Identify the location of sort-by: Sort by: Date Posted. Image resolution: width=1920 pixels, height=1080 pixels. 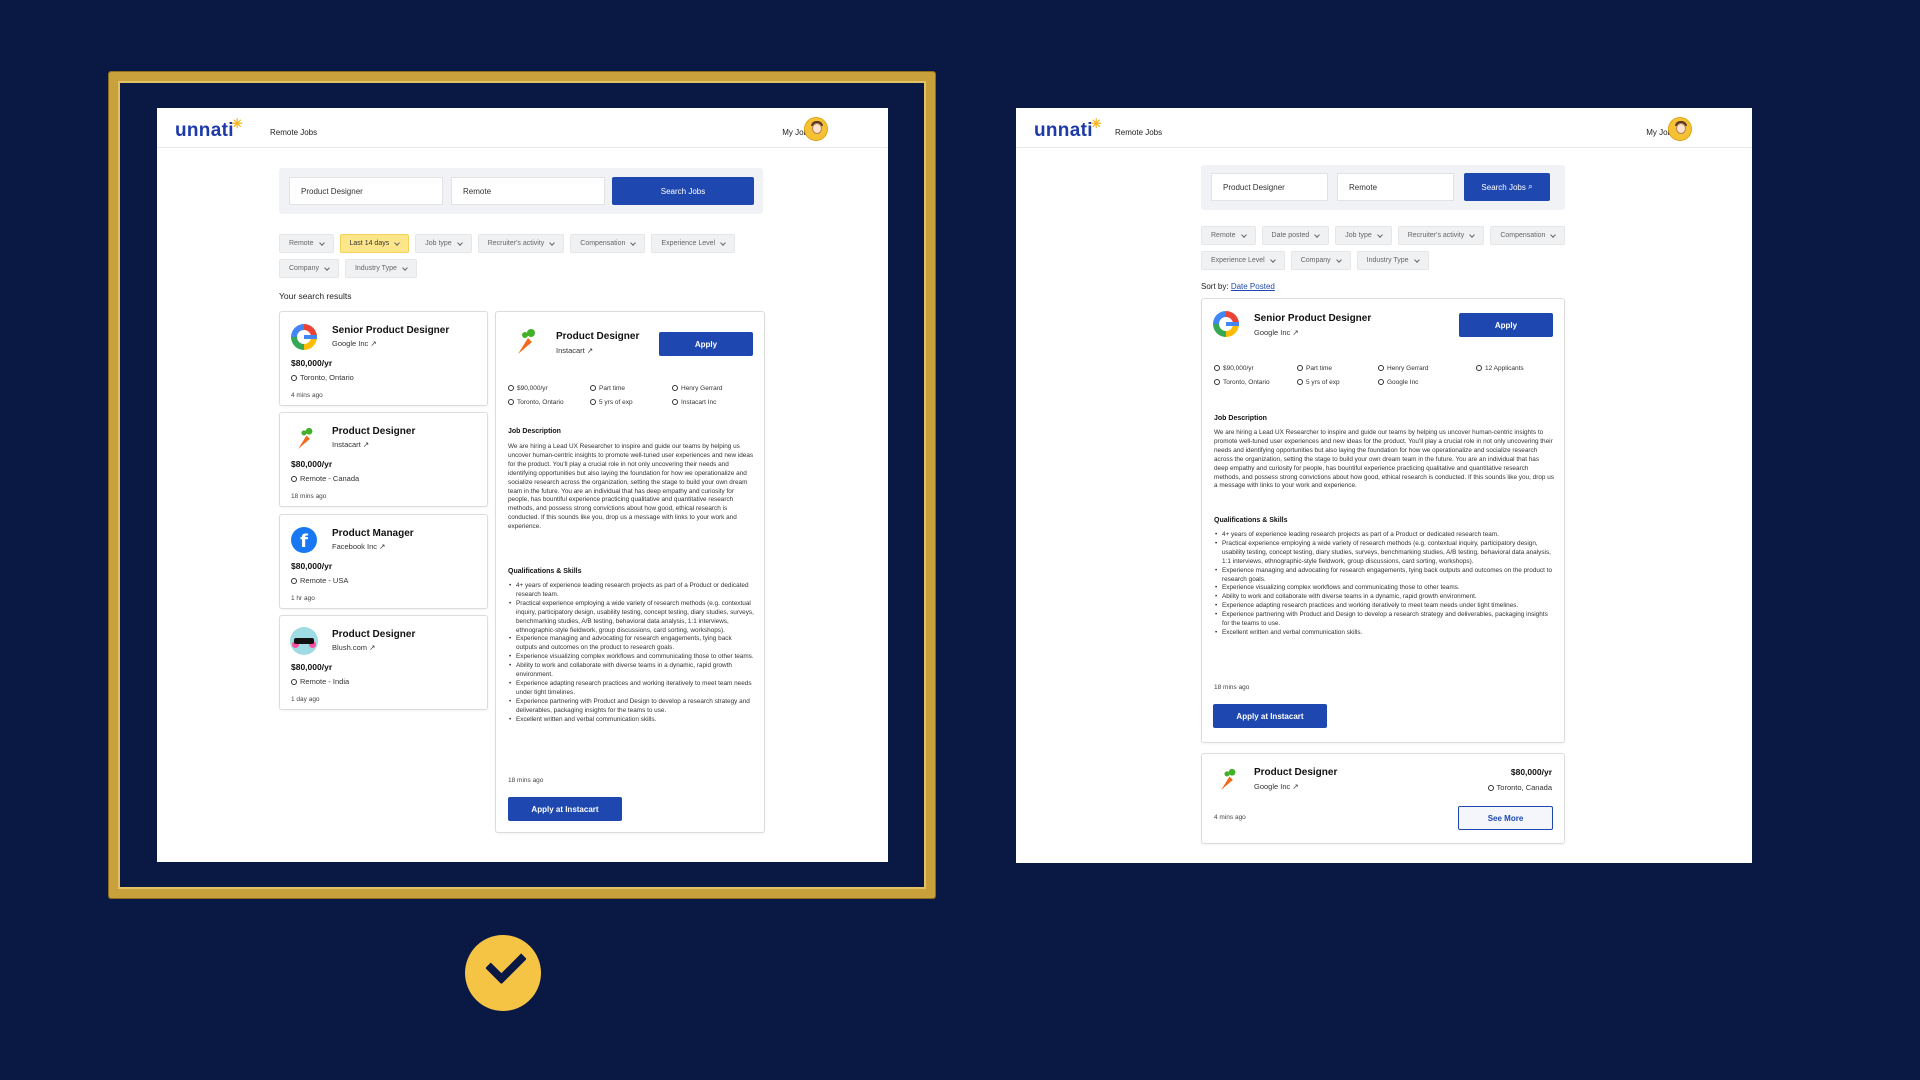
(1238, 286).